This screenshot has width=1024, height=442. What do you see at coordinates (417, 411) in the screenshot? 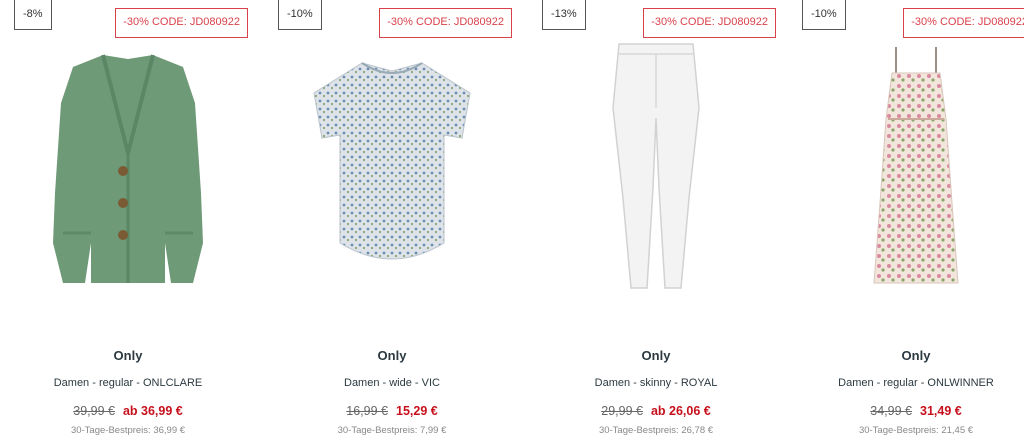
I see `sale-price: 15,29 €` at bounding box center [417, 411].